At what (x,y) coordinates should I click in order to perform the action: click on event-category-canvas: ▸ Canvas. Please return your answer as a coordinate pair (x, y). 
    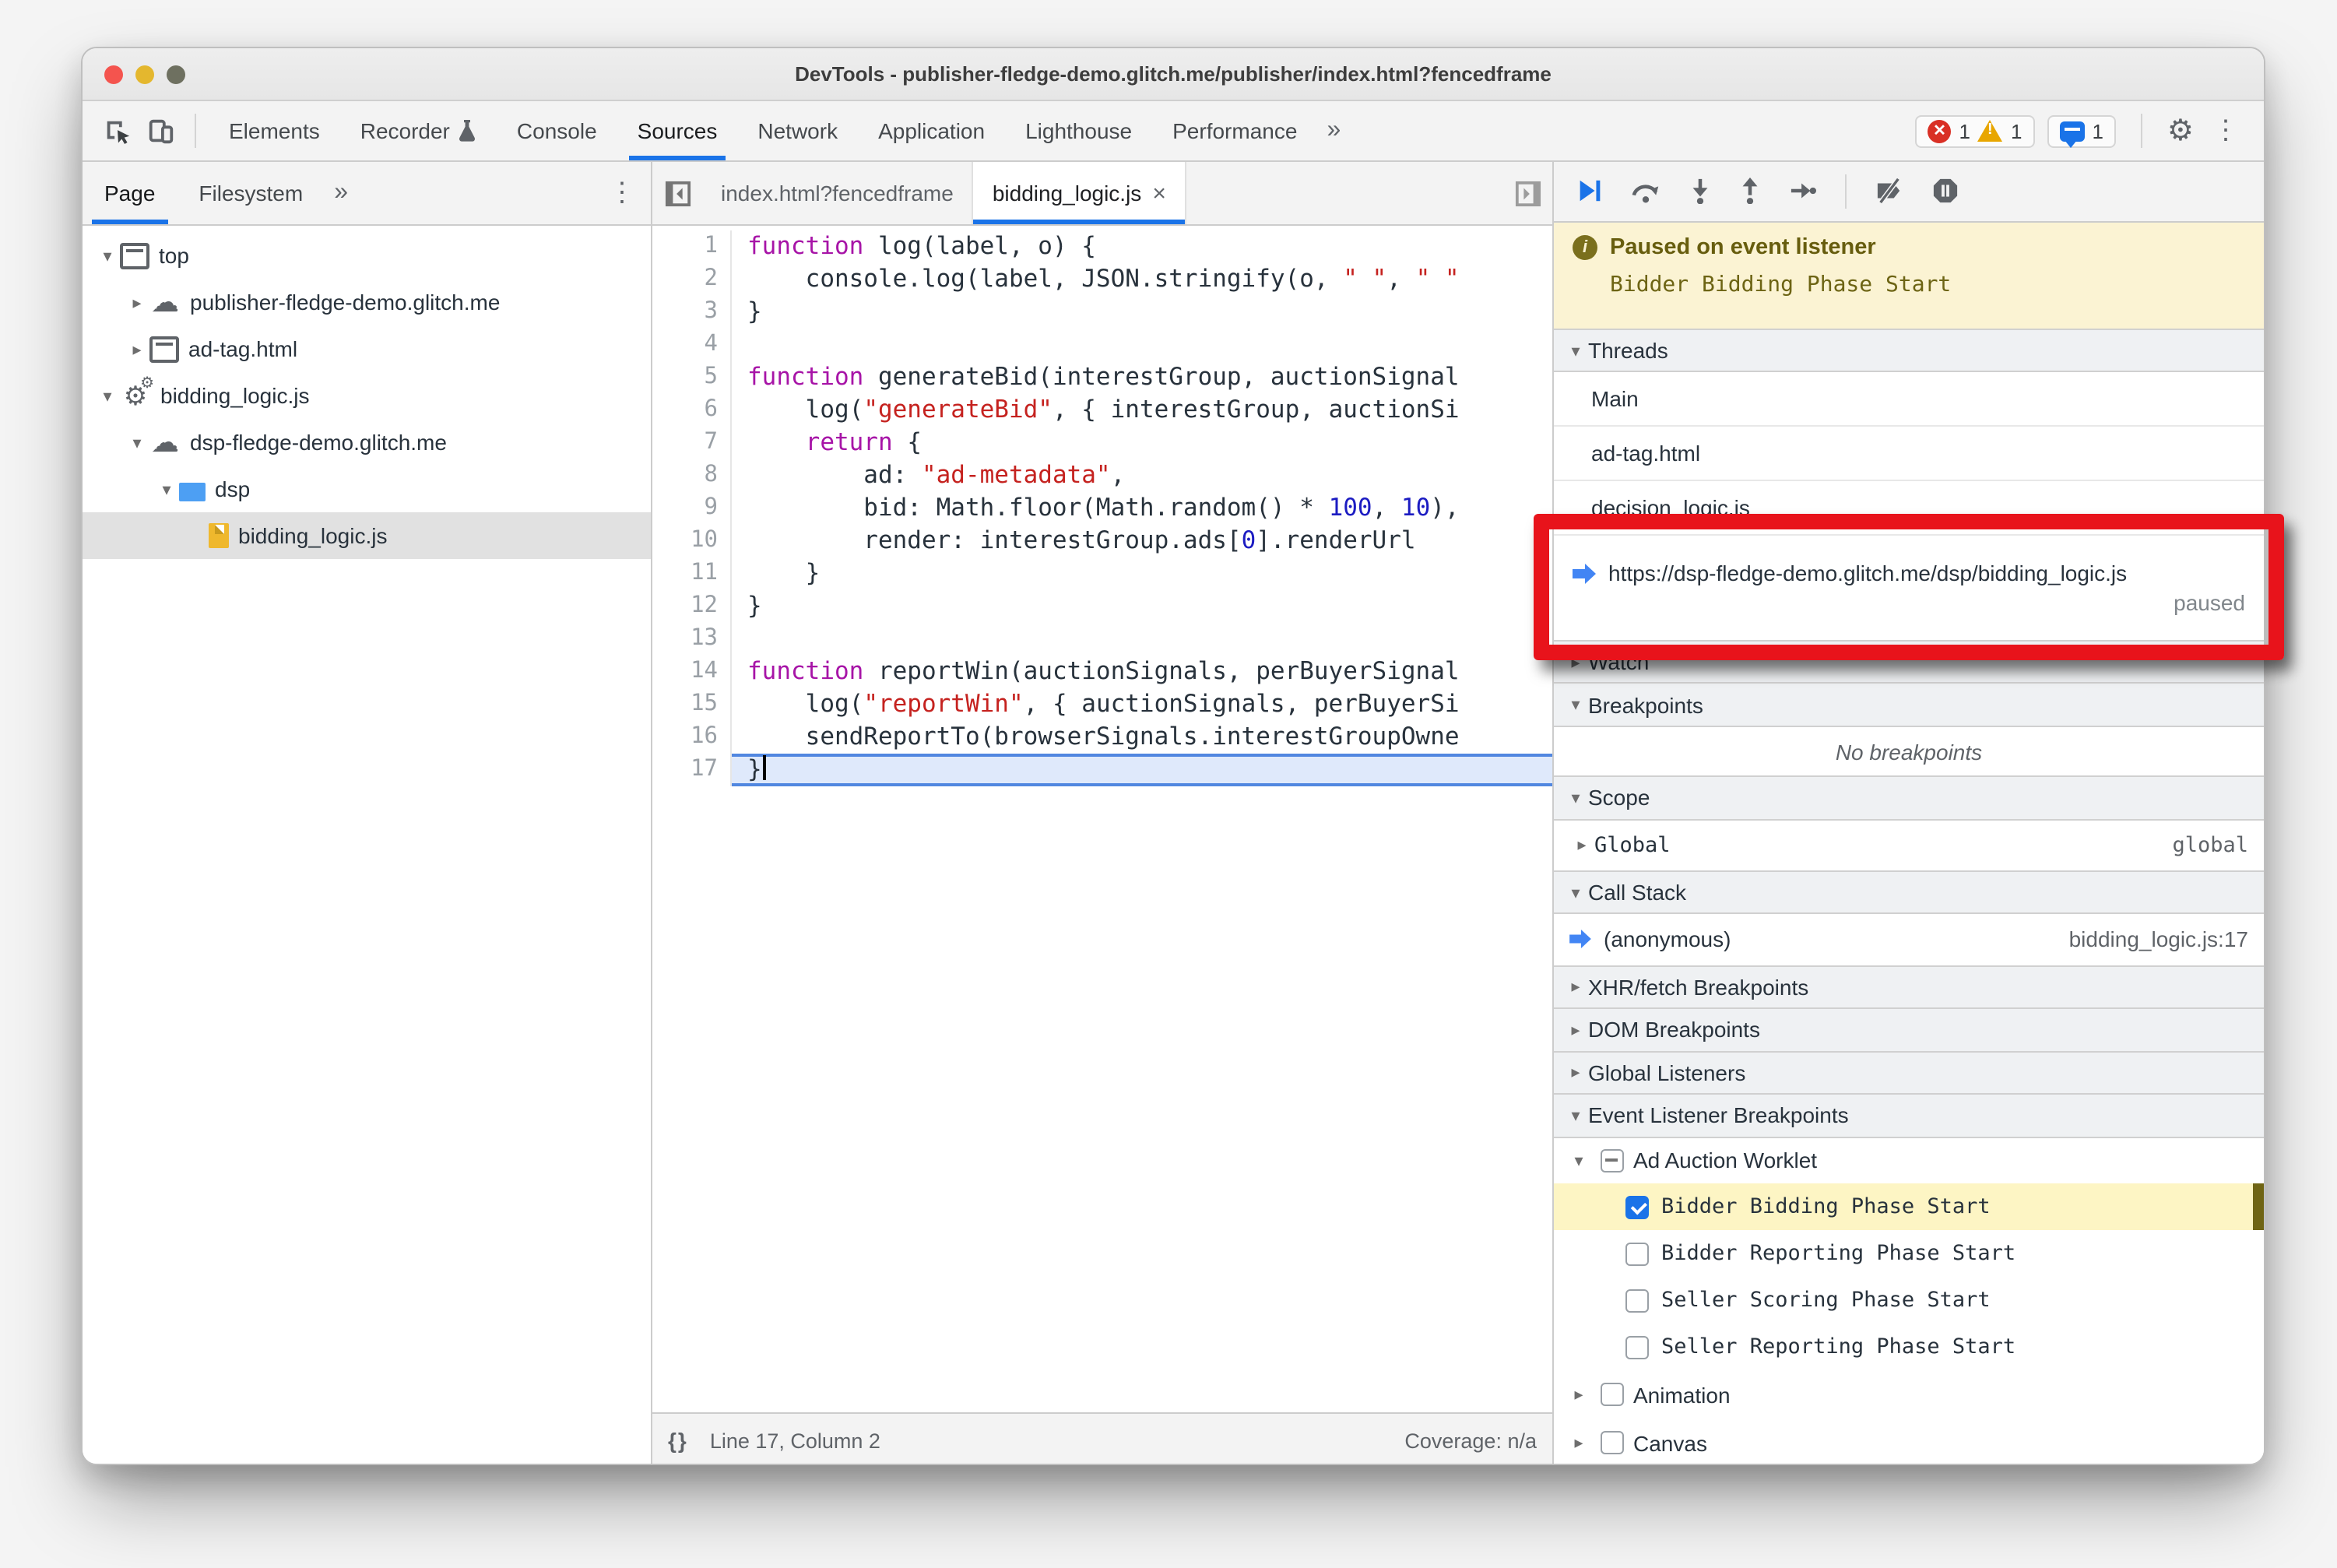
    Looking at the image, I should click on (1909, 1441).